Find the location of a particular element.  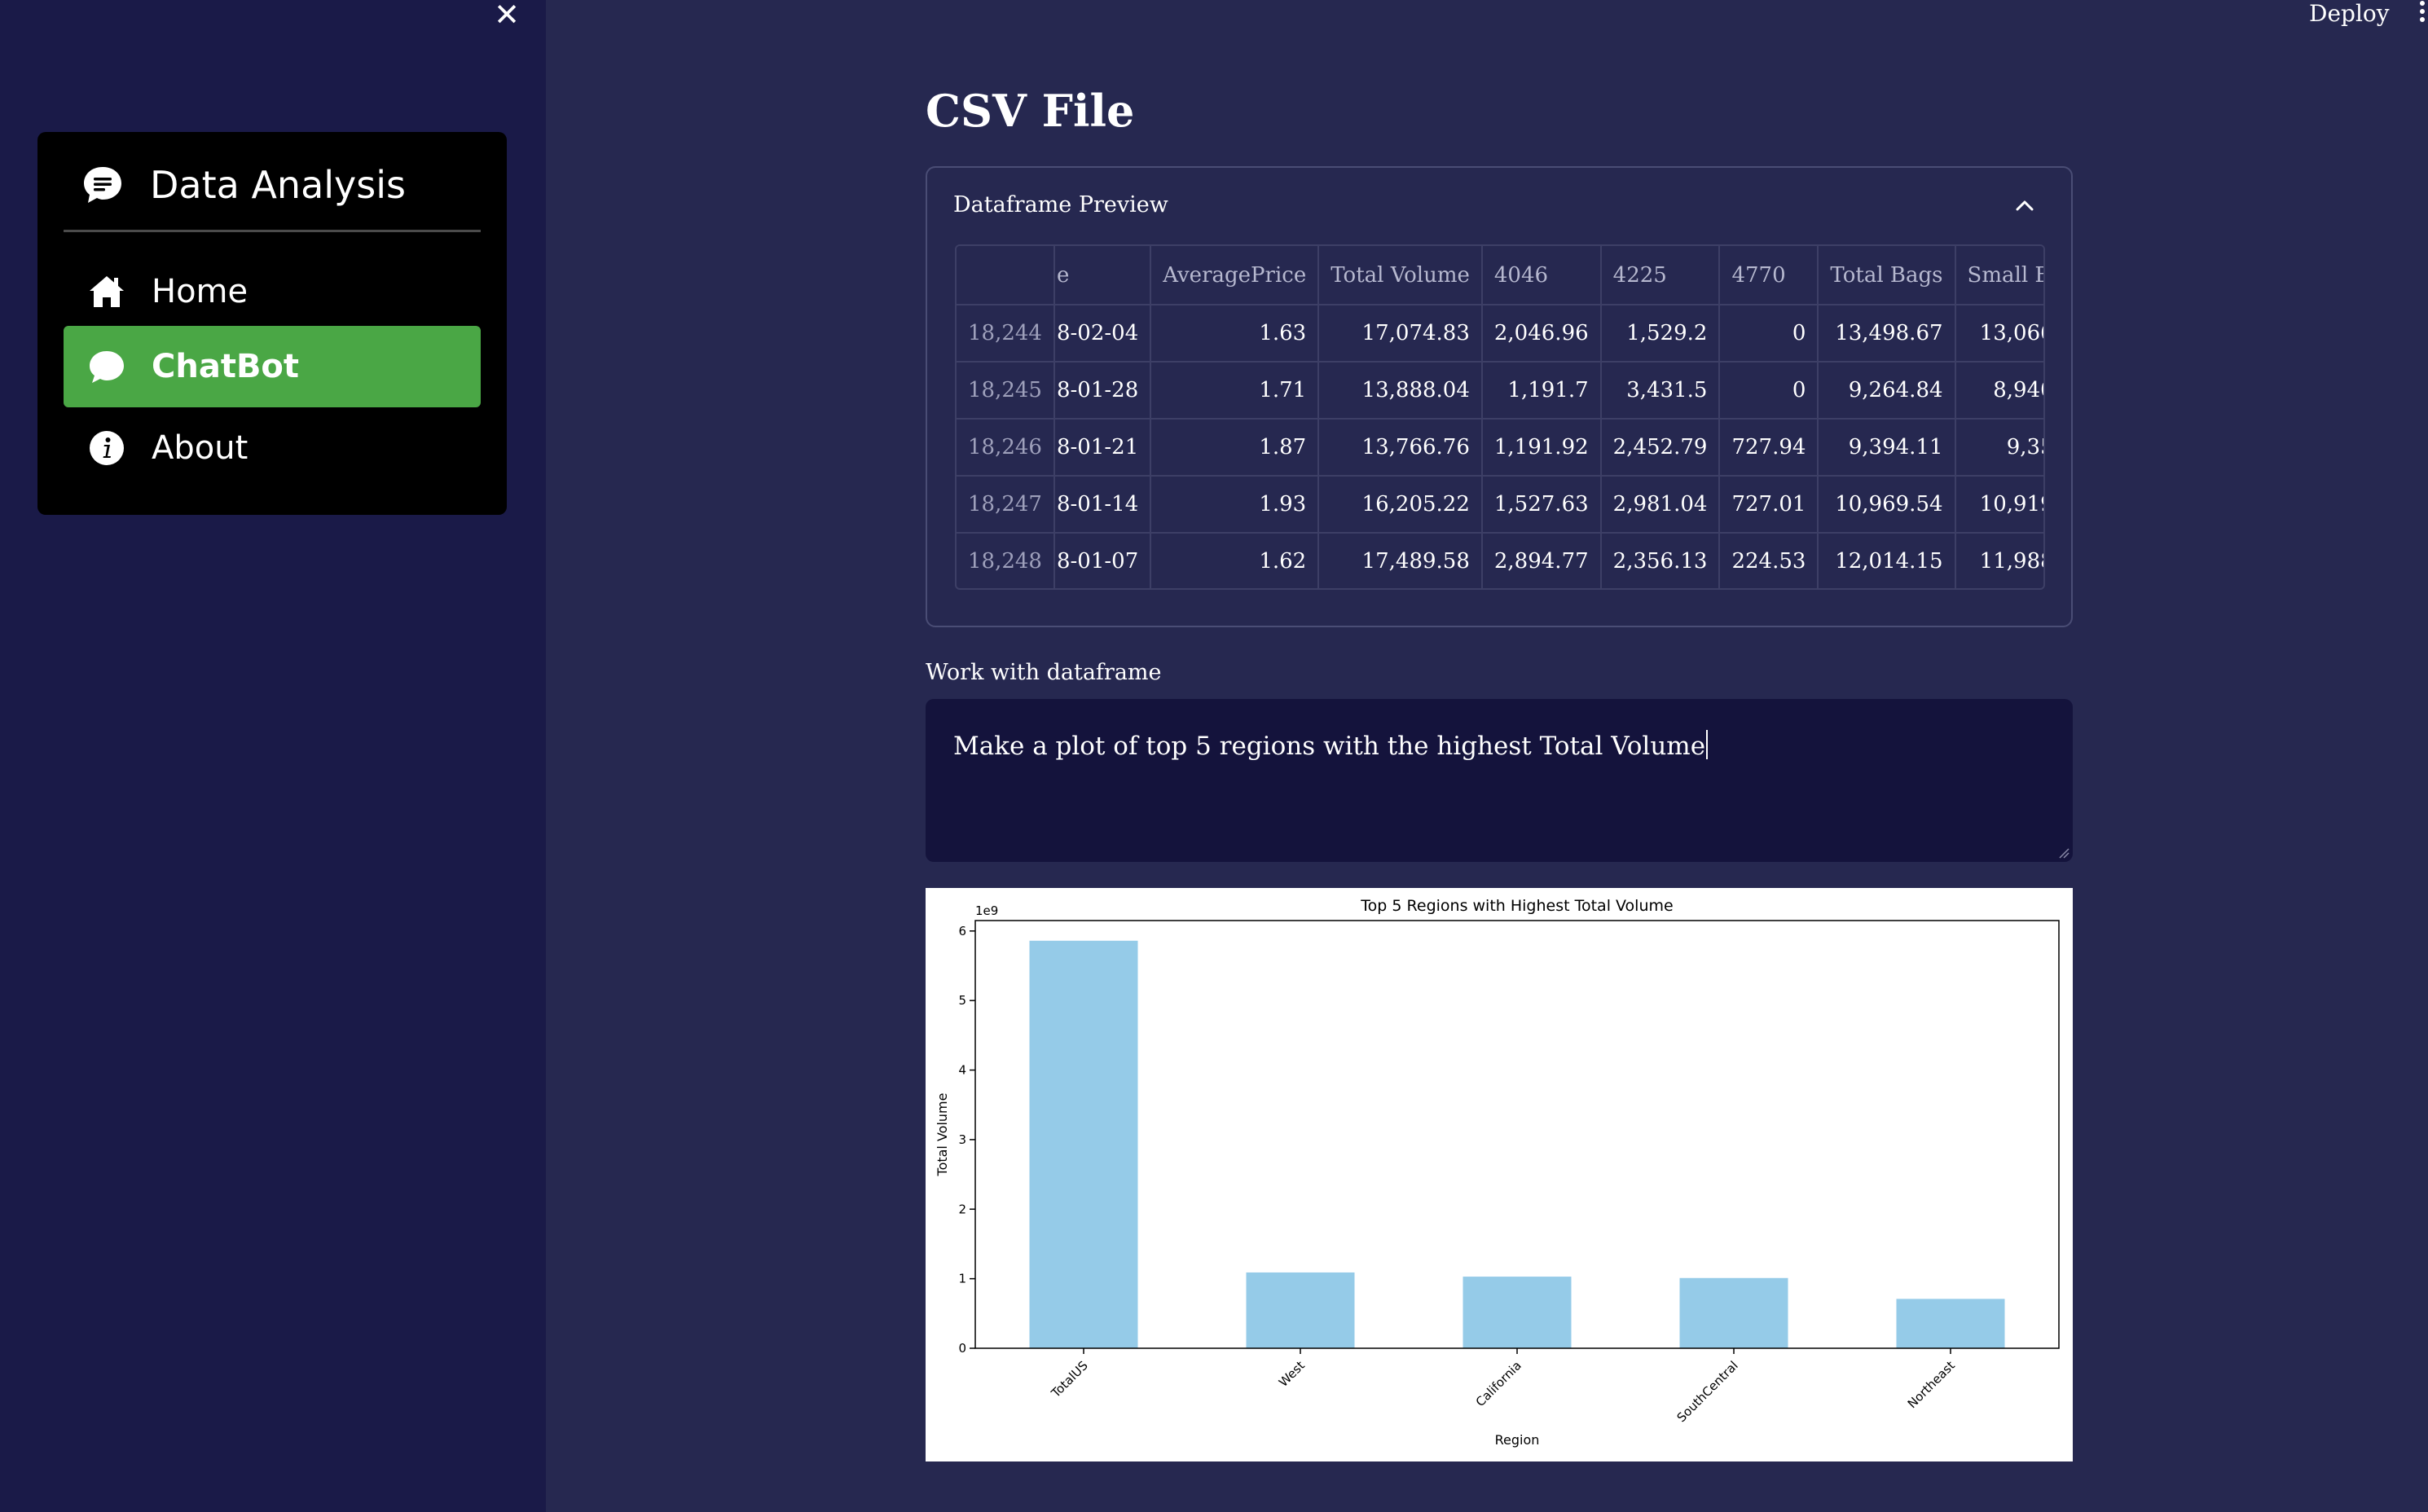

table-cell: 1,529.2 is located at coordinates (1661, 334).